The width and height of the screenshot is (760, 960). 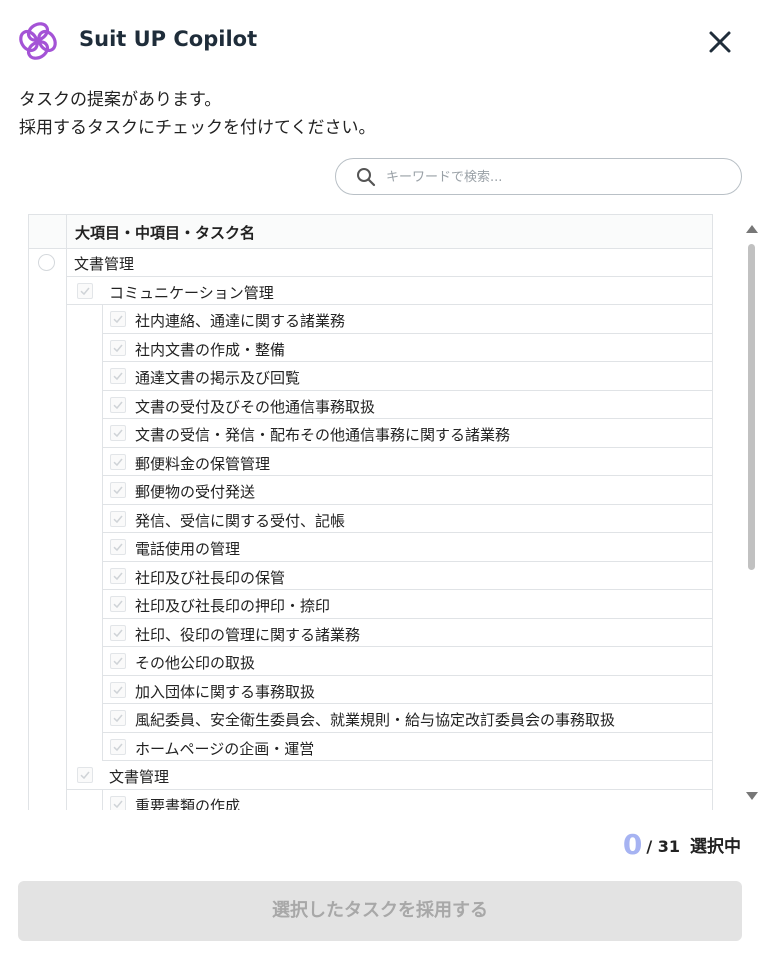 What do you see at coordinates (720, 42) in the screenshot?
I see `close-icon` at bounding box center [720, 42].